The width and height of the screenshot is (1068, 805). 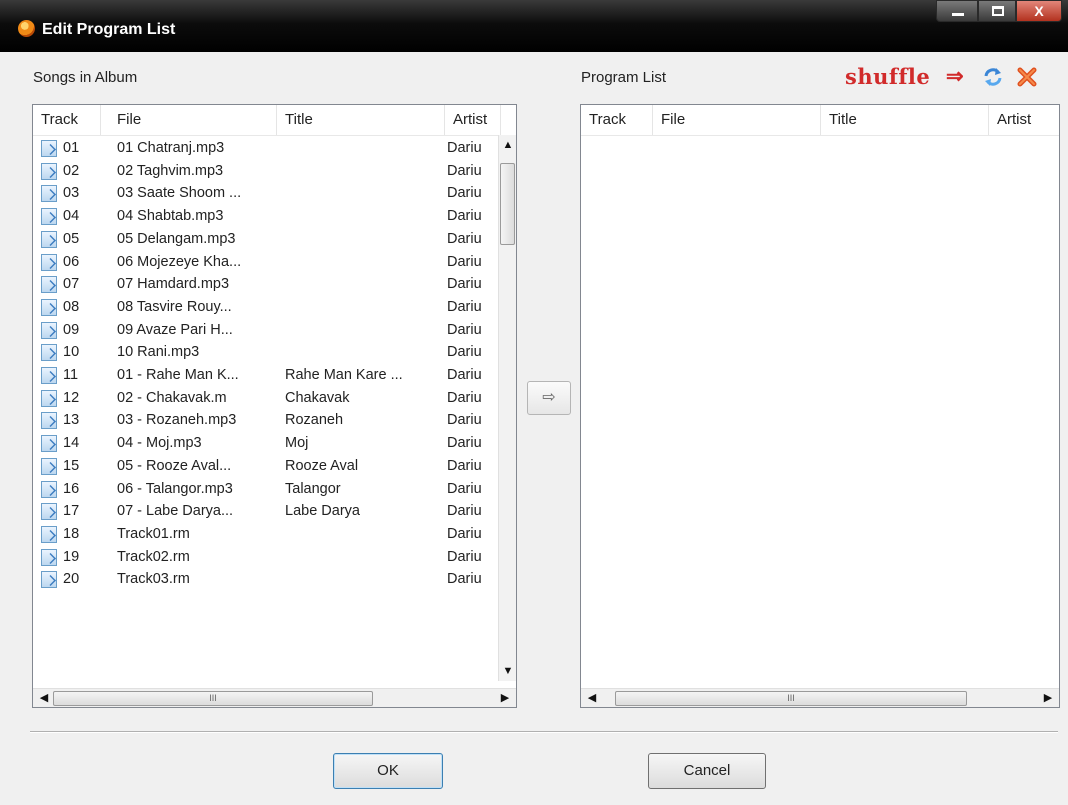 I want to click on track-cell: 02, so click(x=71, y=170).